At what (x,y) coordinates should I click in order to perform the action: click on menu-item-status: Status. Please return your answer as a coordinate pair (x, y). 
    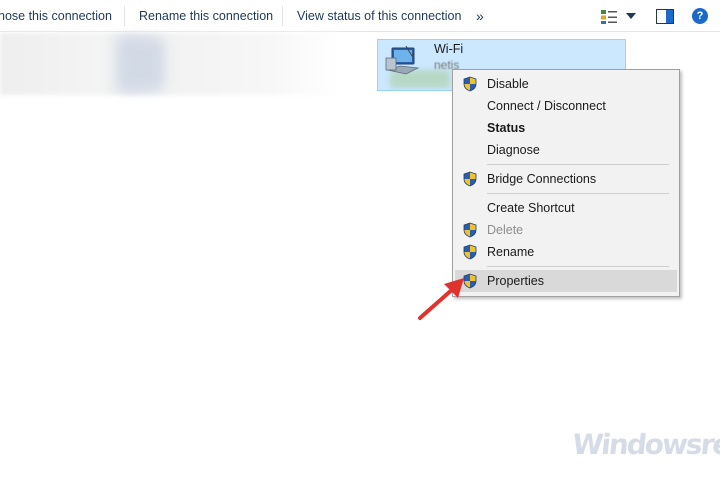
    Looking at the image, I should click on (566, 128).